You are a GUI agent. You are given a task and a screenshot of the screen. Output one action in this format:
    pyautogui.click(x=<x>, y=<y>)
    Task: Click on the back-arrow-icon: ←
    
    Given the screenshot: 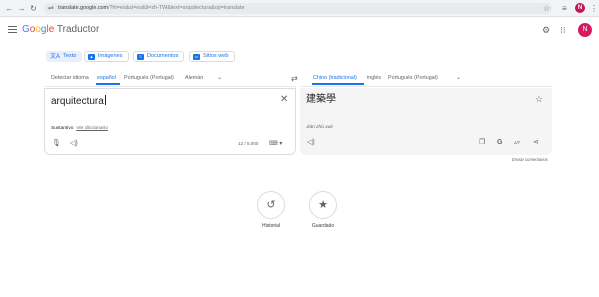 What is the action you would take?
    pyautogui.click(x=9, y=8)
    